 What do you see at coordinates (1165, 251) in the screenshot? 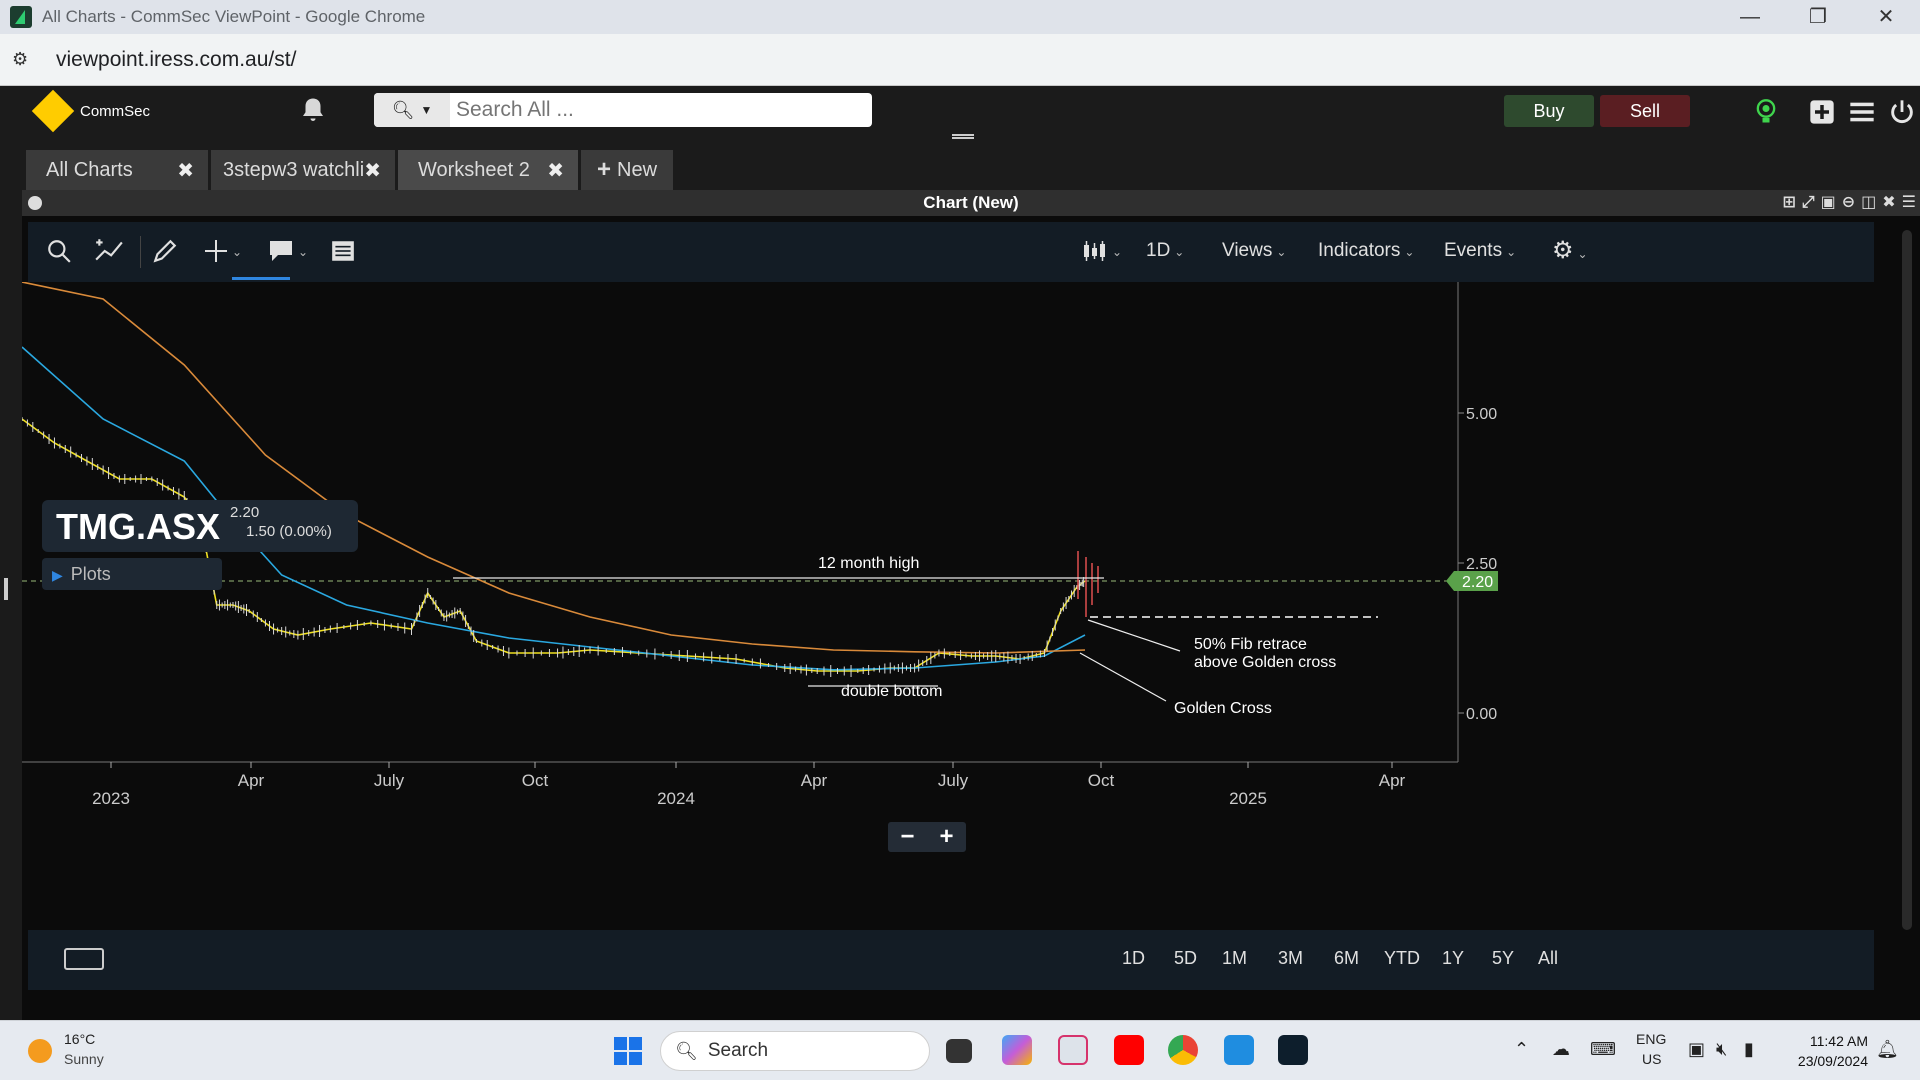
I see `interval-dropdown: 1D ⌄` at bounding box center [1165, 251].